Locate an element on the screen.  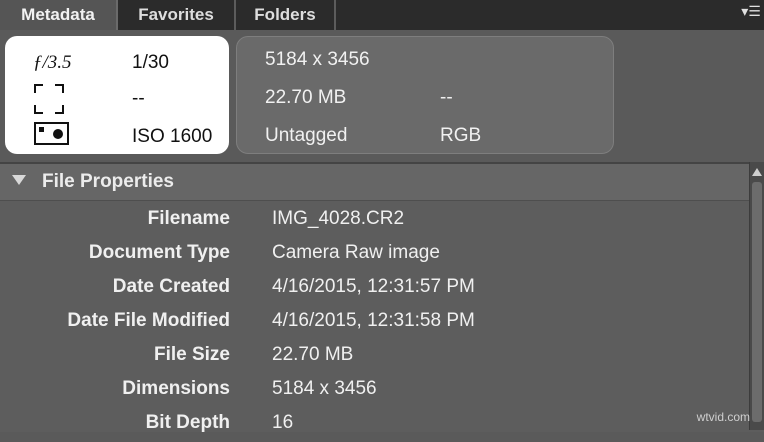
property-value: Camera Raw image is located at coordinates (356, 252).